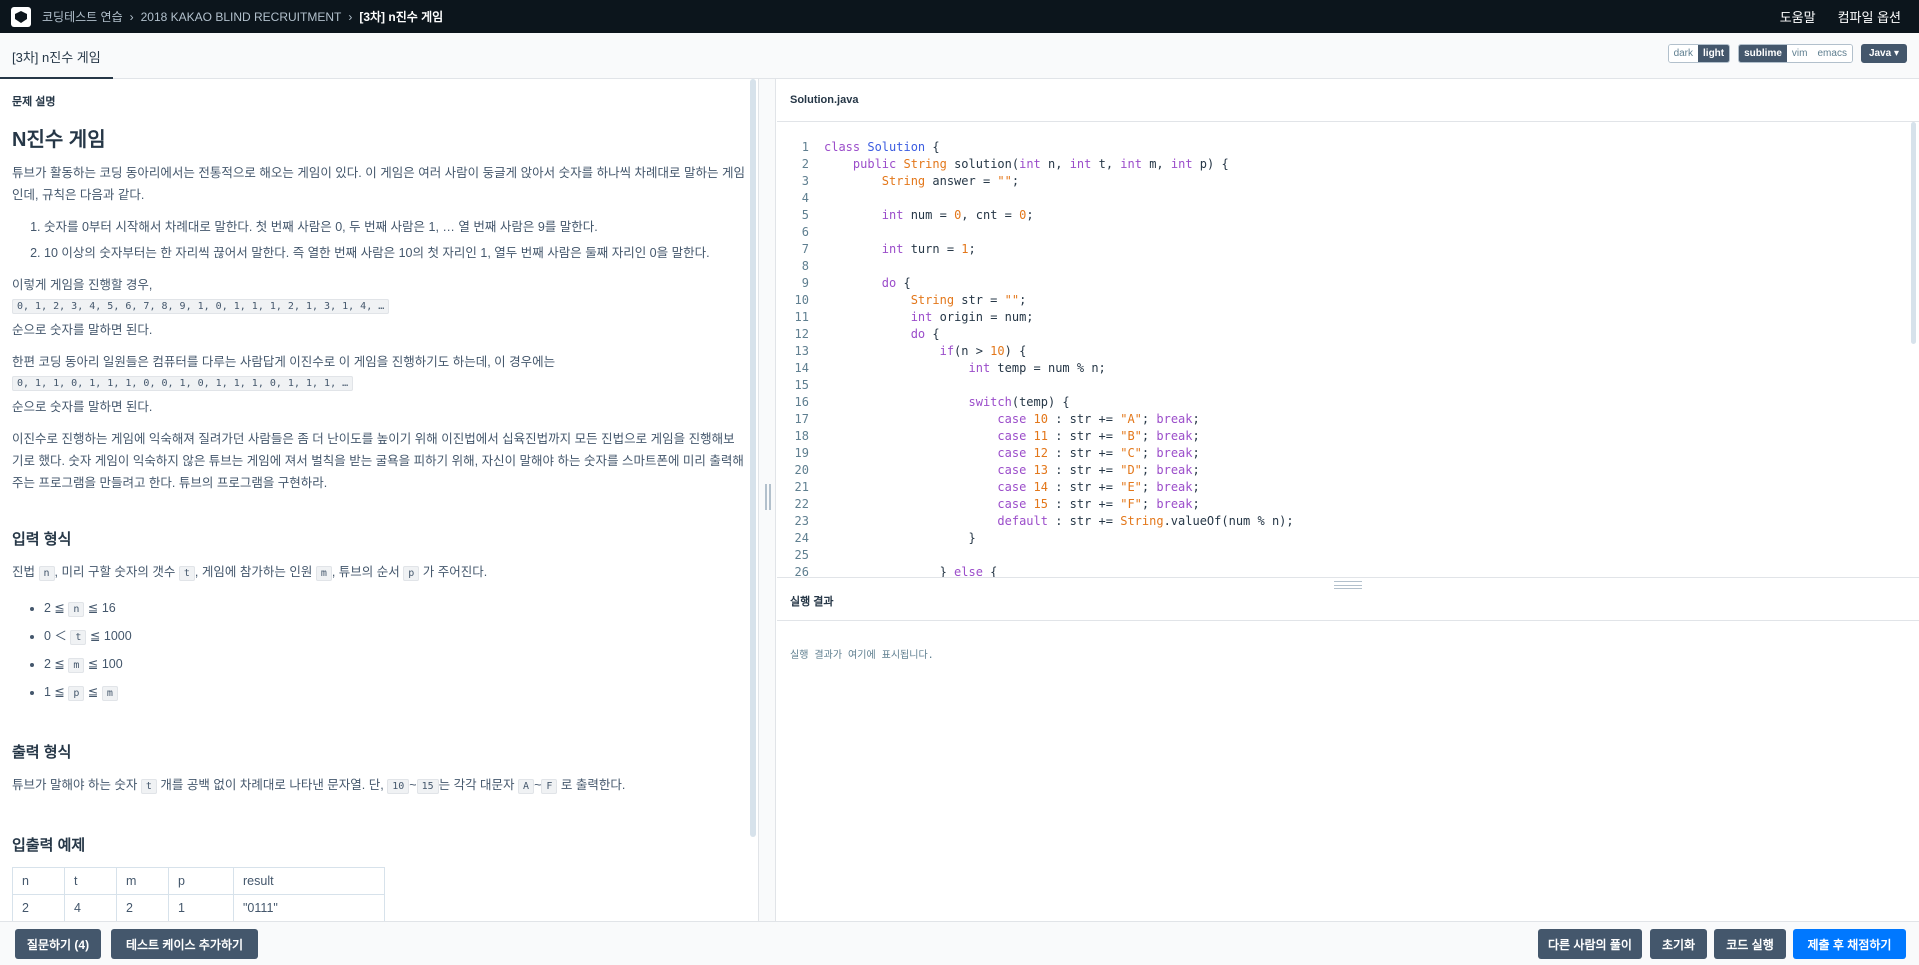  I want to click on editor-filename: Solution.java, so click(824, 100).